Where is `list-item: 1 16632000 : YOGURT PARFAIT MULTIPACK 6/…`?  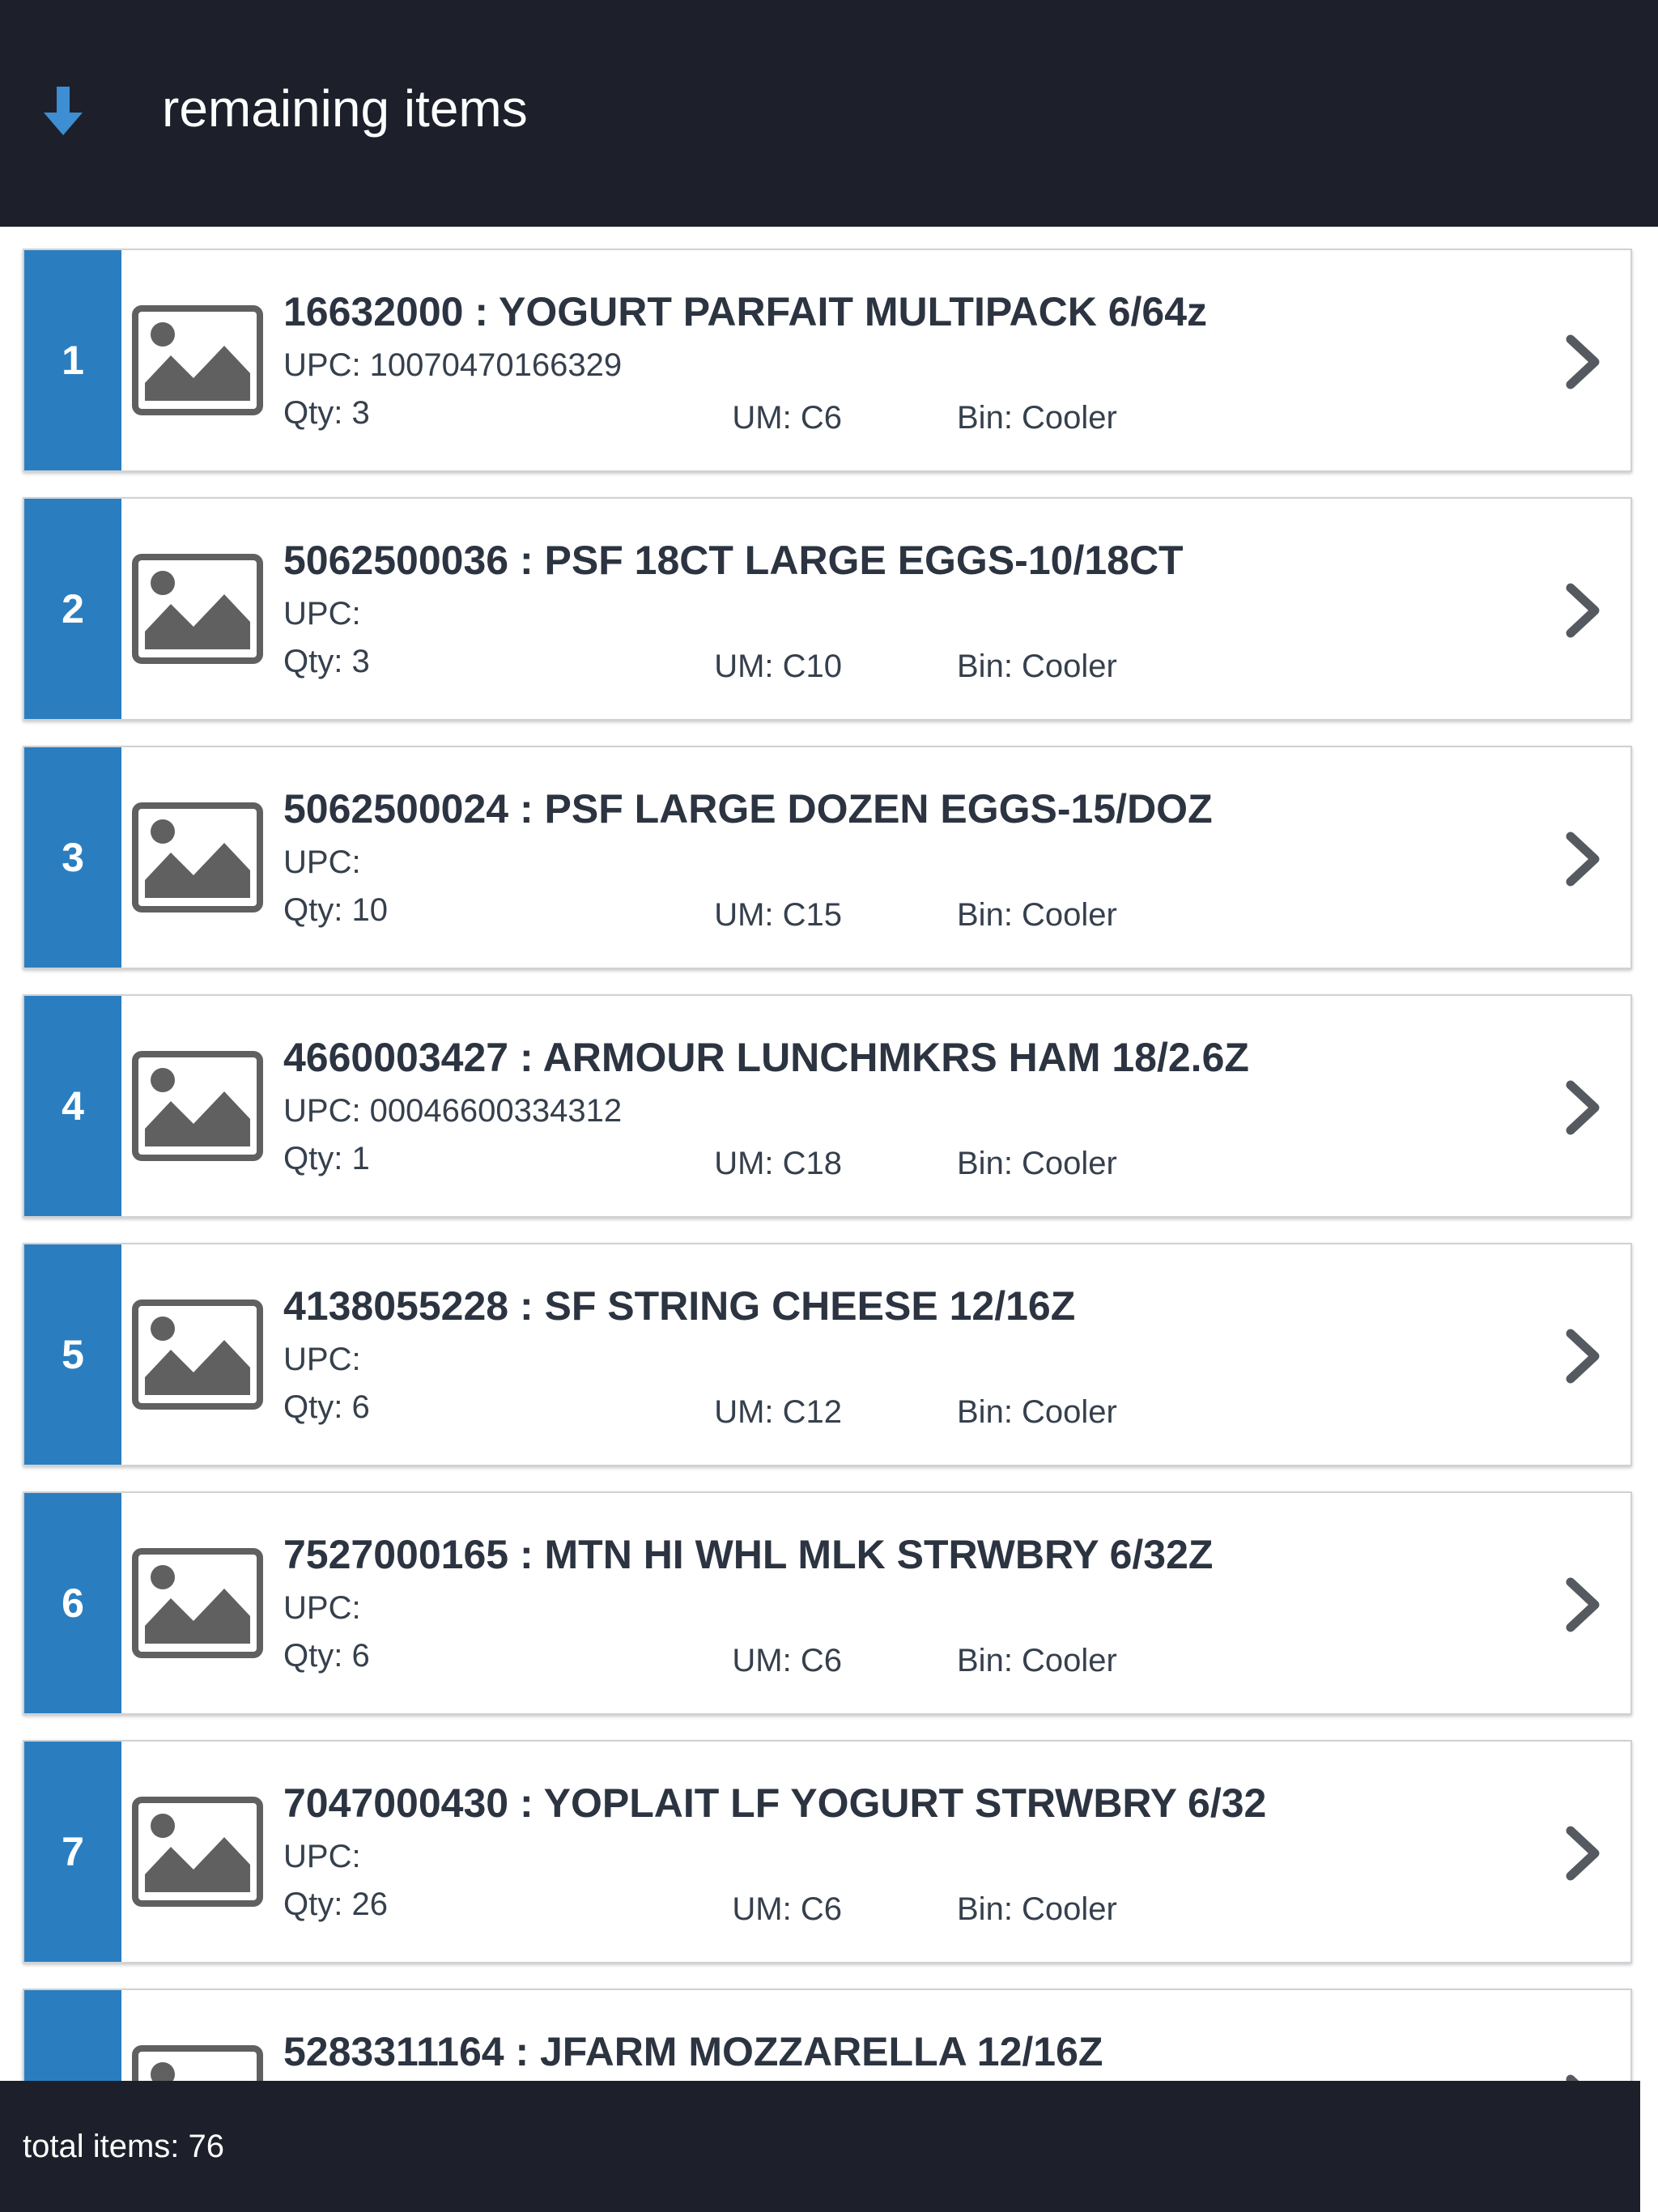 list-item: 1 16632000 : YOGURT PARFAIT MULTIPACK 6/… is located at coordinates (827, 360).